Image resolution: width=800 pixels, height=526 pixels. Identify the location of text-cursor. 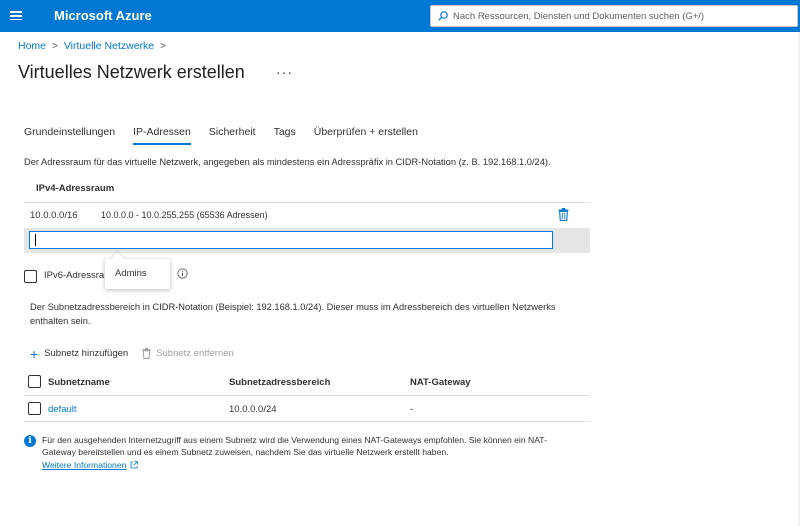
(35, 240).